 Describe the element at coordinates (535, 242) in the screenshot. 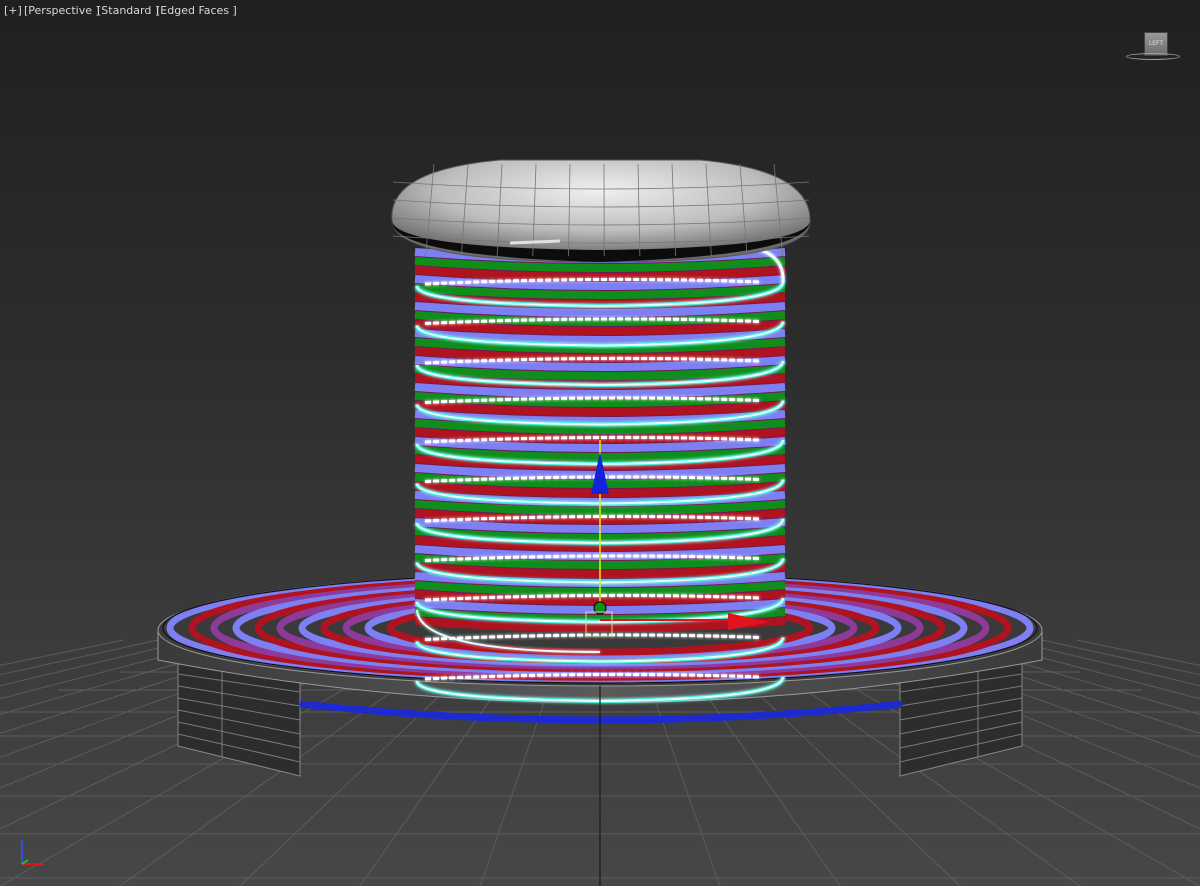

I see `cap-highlight-segment` at that location.